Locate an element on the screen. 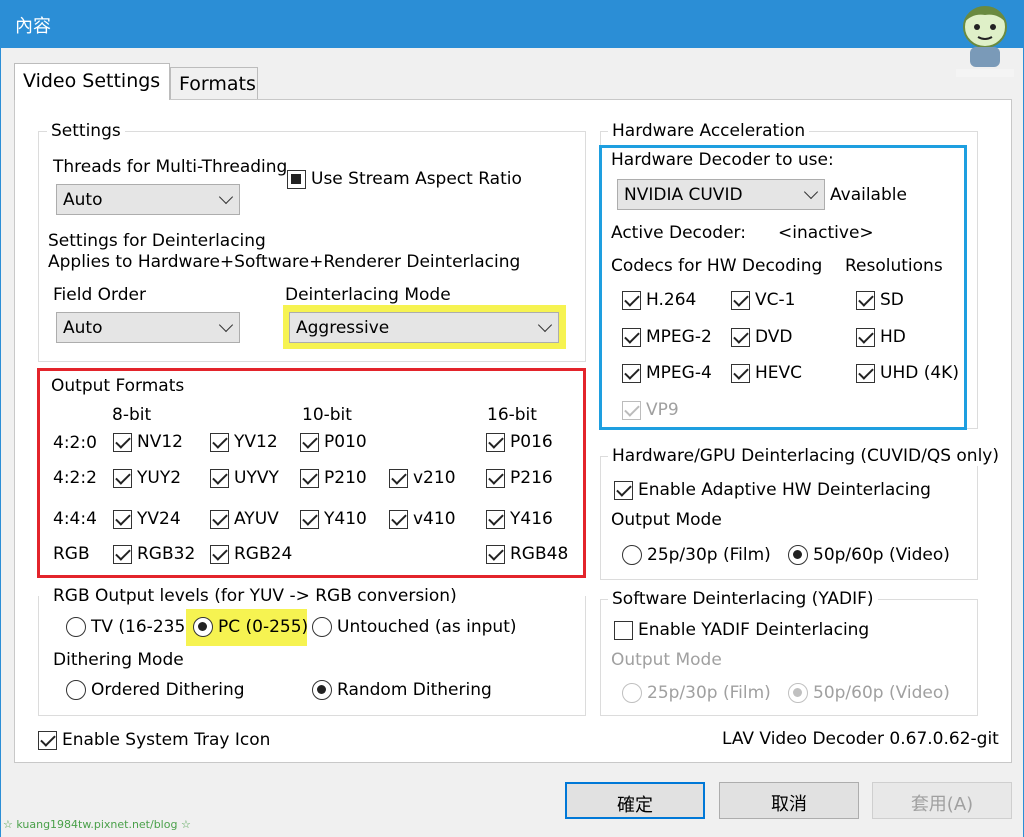  dither-ordered-radio: Ordered Dithering is located at coordinates (155, 690).